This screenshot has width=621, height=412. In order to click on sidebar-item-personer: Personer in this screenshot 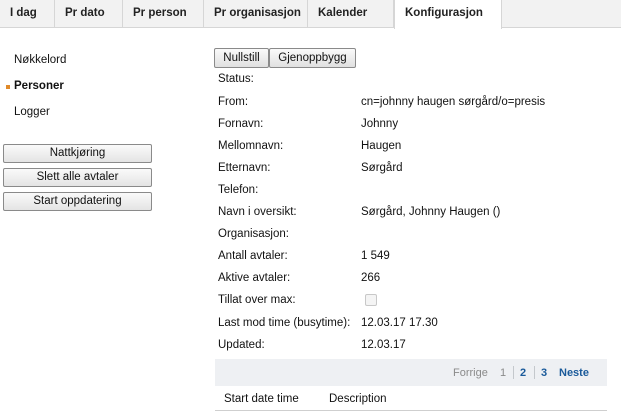, I will do `click(39, 86)`.